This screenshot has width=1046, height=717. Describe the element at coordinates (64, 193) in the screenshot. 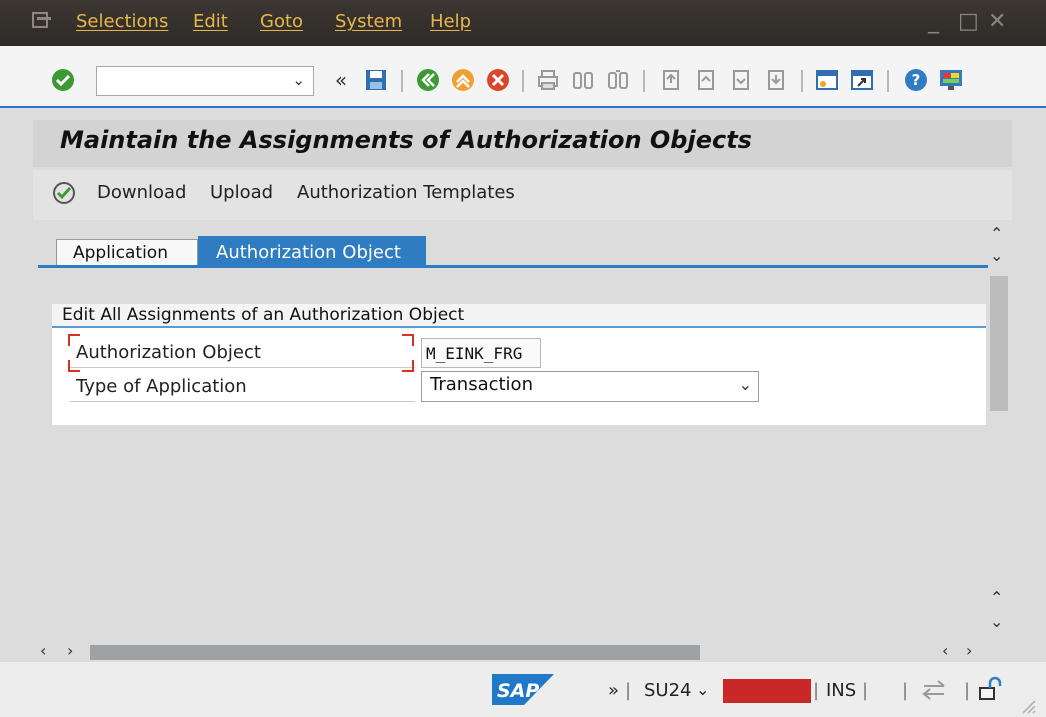

I see `execute-icon` at that location.